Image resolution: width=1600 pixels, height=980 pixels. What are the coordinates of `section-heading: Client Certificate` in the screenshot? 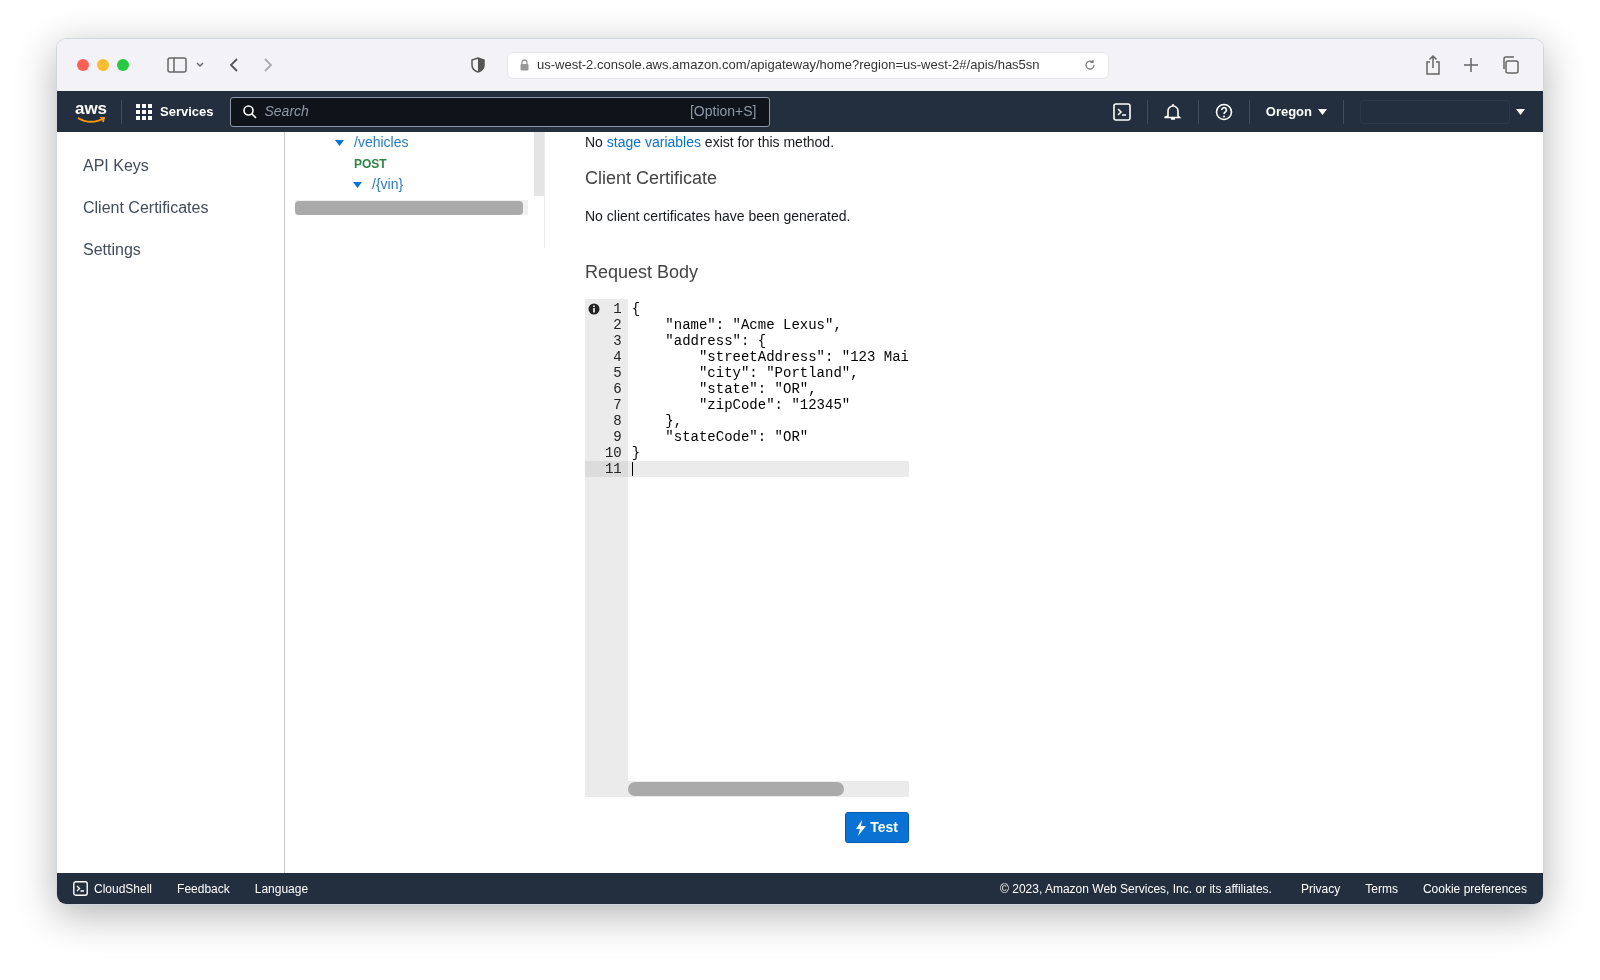 It's located at (652, 178).